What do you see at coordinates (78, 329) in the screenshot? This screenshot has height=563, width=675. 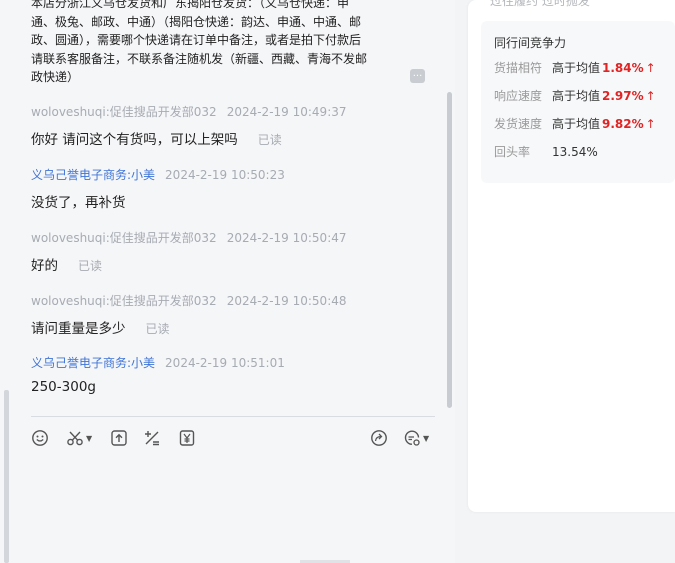 I see `message-text: 请问重量是多少` at bounding box center [78, 329].